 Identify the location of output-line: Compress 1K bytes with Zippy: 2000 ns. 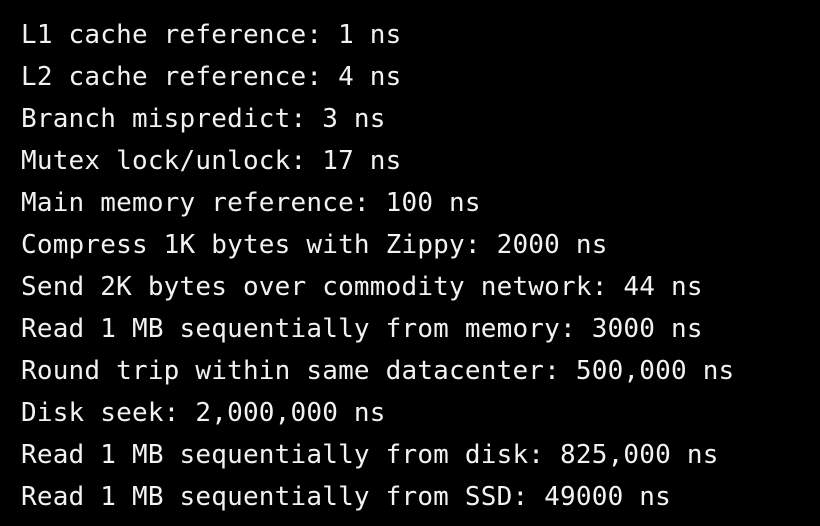
(314, 245).